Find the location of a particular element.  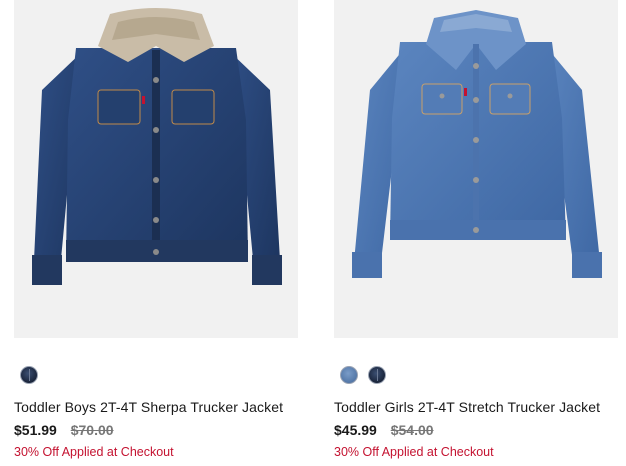

price-row: $45.99 $54.00 is located at coordinates (384, 430).